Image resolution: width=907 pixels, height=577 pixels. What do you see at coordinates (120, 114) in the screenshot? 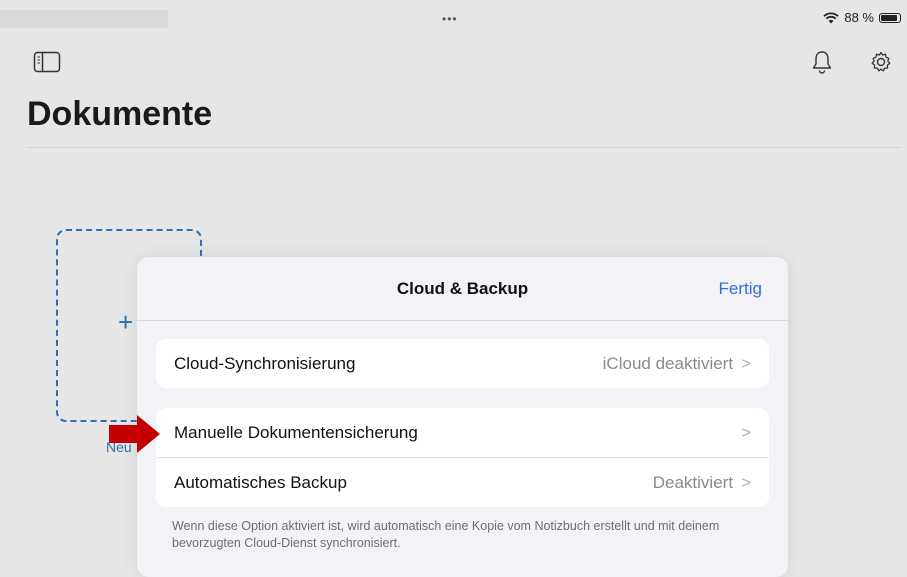
I see `page-title: Dokumente` at bounding box center [120, 114].